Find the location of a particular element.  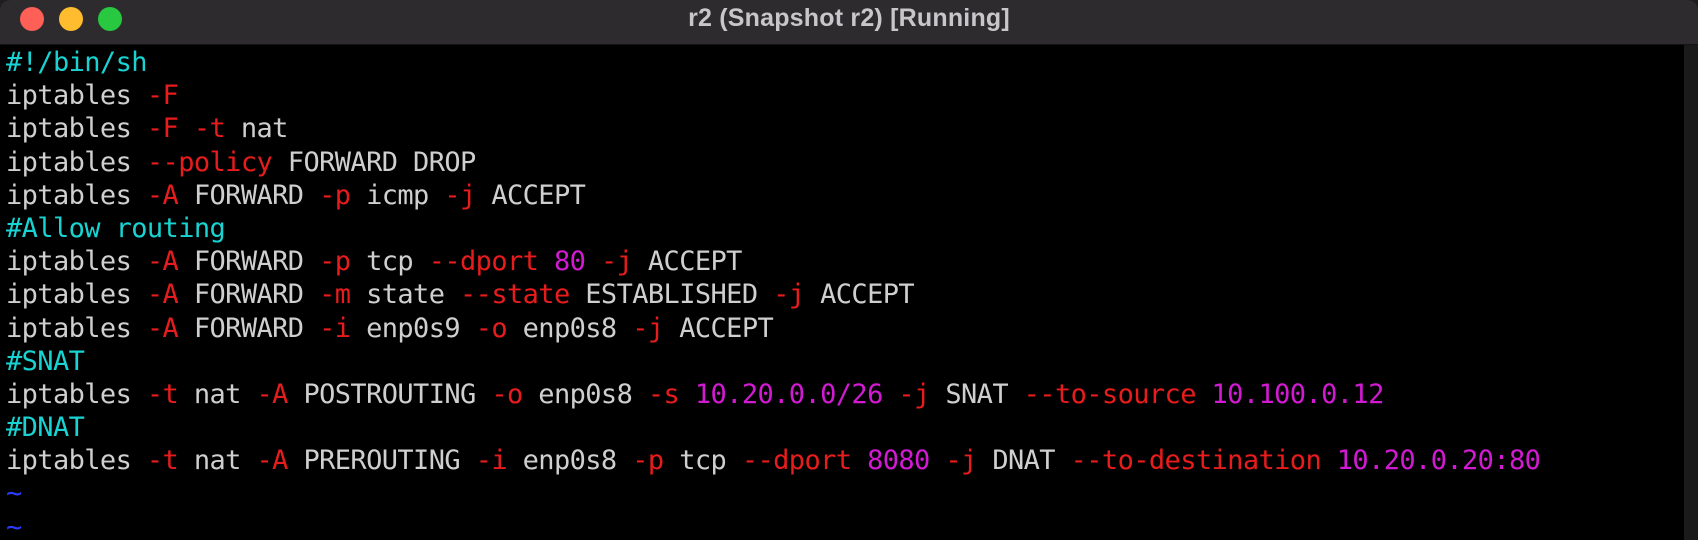

terminal-token-plain: ESTABLISHED is located at coordinates (671, 295).